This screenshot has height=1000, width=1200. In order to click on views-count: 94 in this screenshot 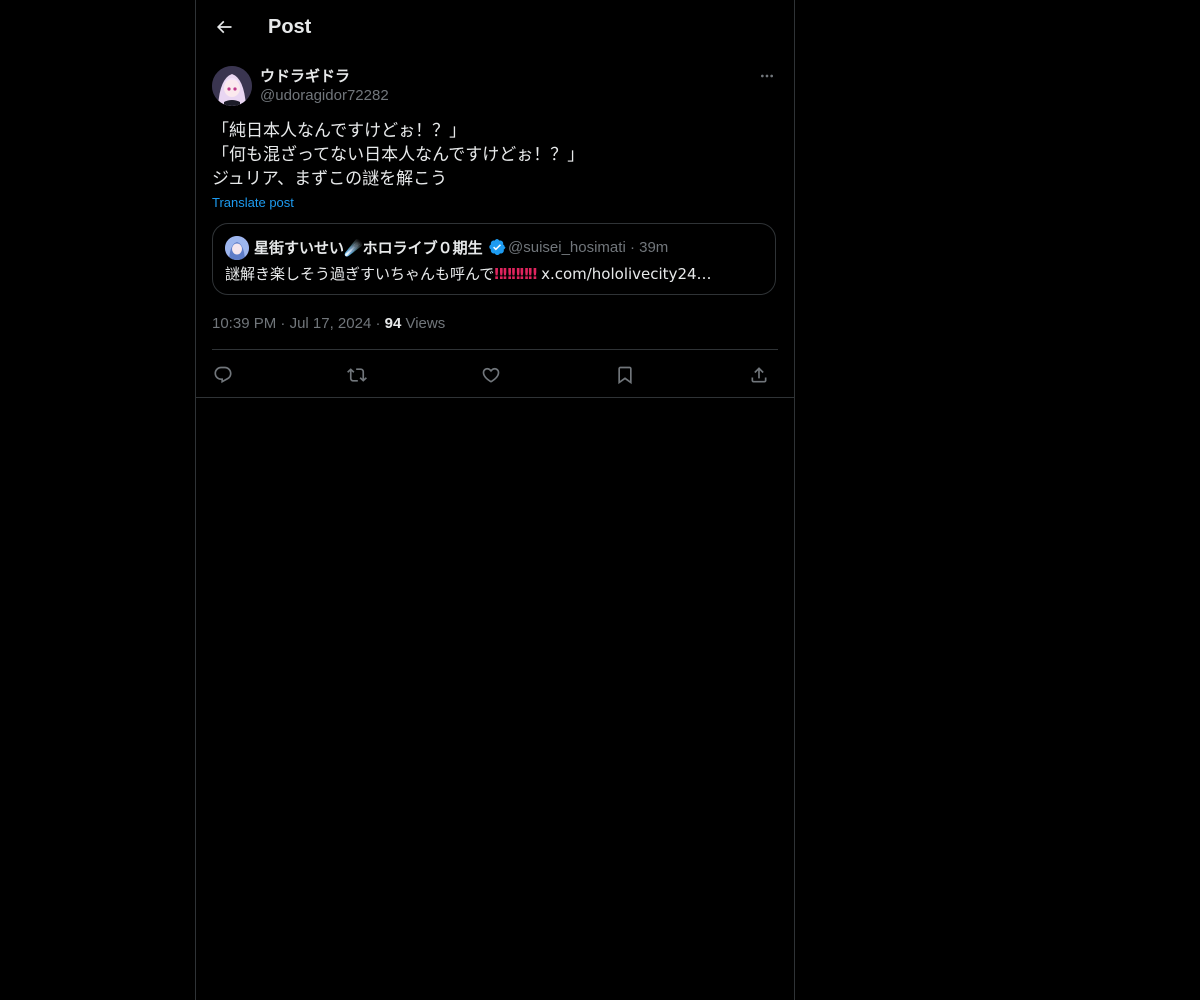, I will do `click(393, 323)`.